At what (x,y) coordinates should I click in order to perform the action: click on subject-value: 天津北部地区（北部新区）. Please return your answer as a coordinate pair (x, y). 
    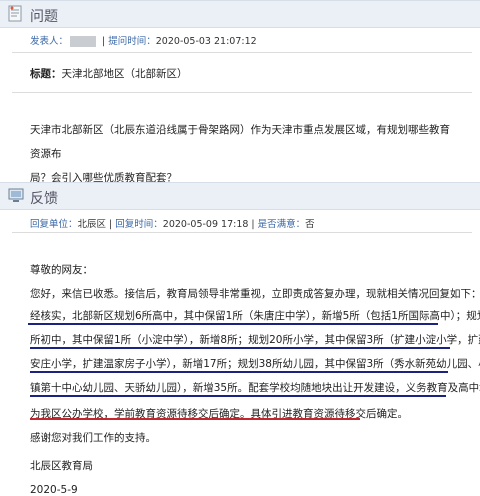
    Looking at the image, I should click on (124, 74).